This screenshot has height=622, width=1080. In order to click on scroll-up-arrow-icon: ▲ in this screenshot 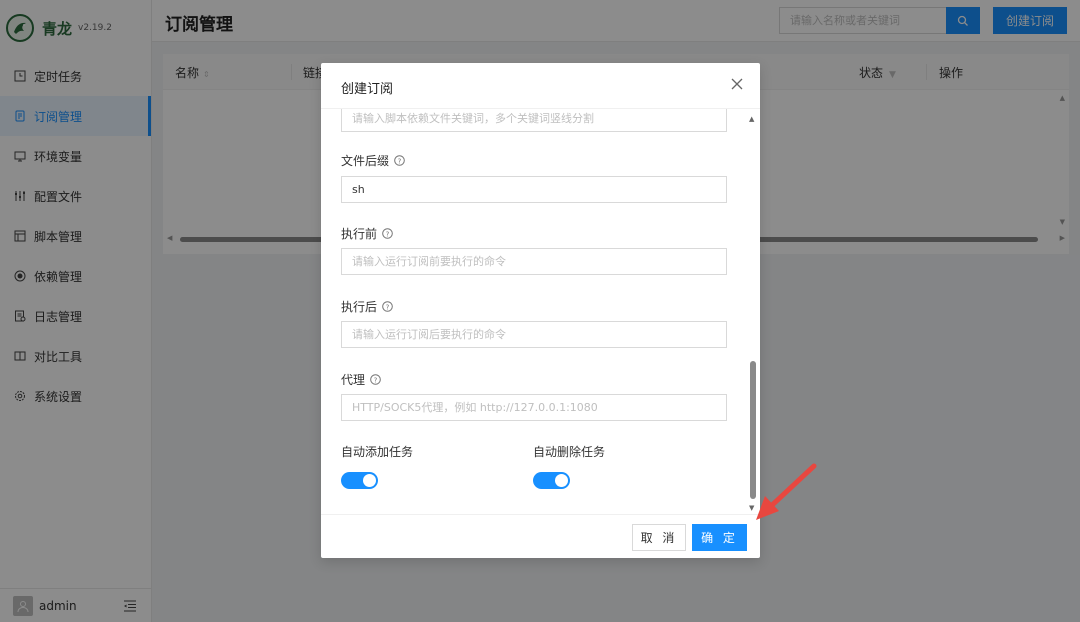, I will do `click(751, 119)`.